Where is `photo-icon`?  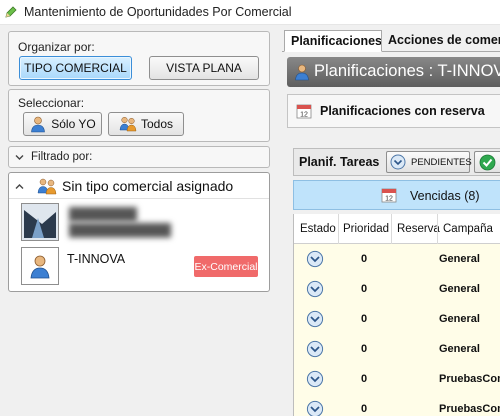
photo-icon is located at coordinates (40, 222).